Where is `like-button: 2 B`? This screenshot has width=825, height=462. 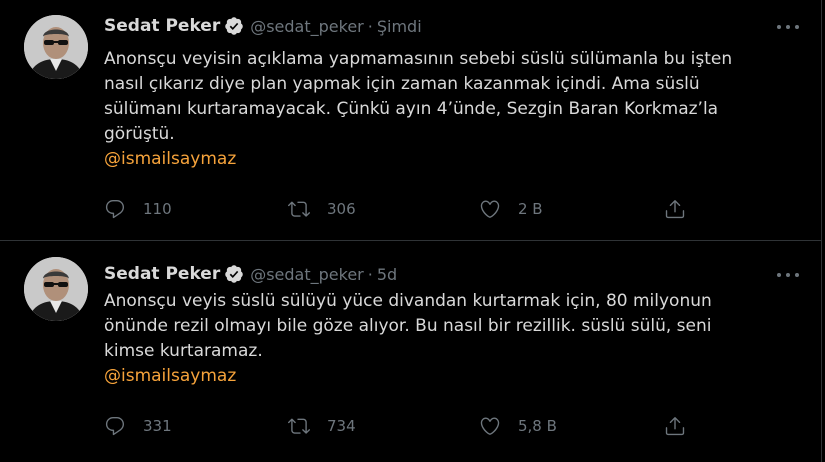 like-button: 2 B is located at coordinates (511, 209).